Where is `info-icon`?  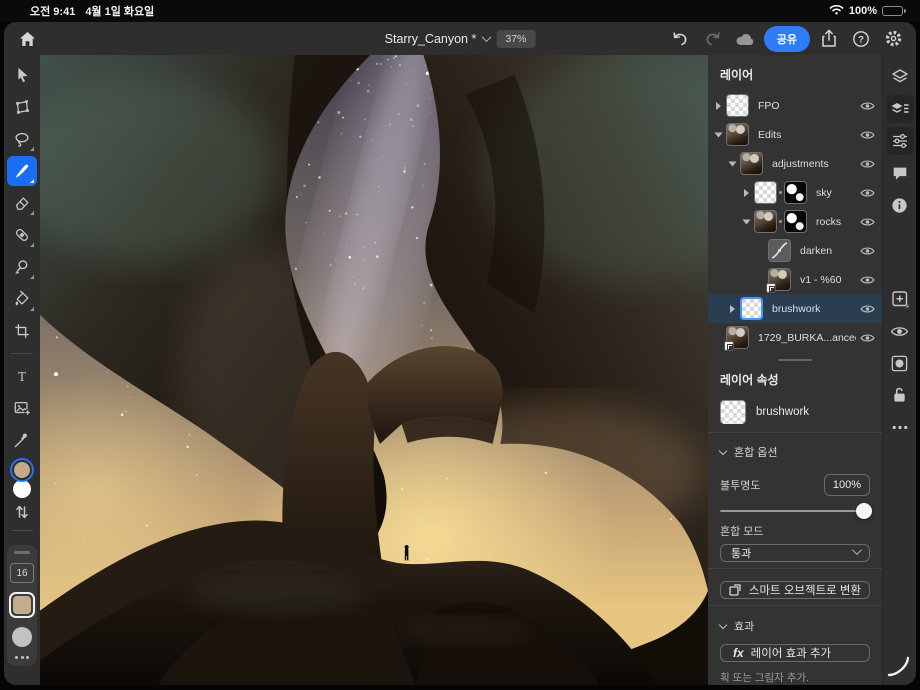 info-icon is located at coordinates (900, 205).